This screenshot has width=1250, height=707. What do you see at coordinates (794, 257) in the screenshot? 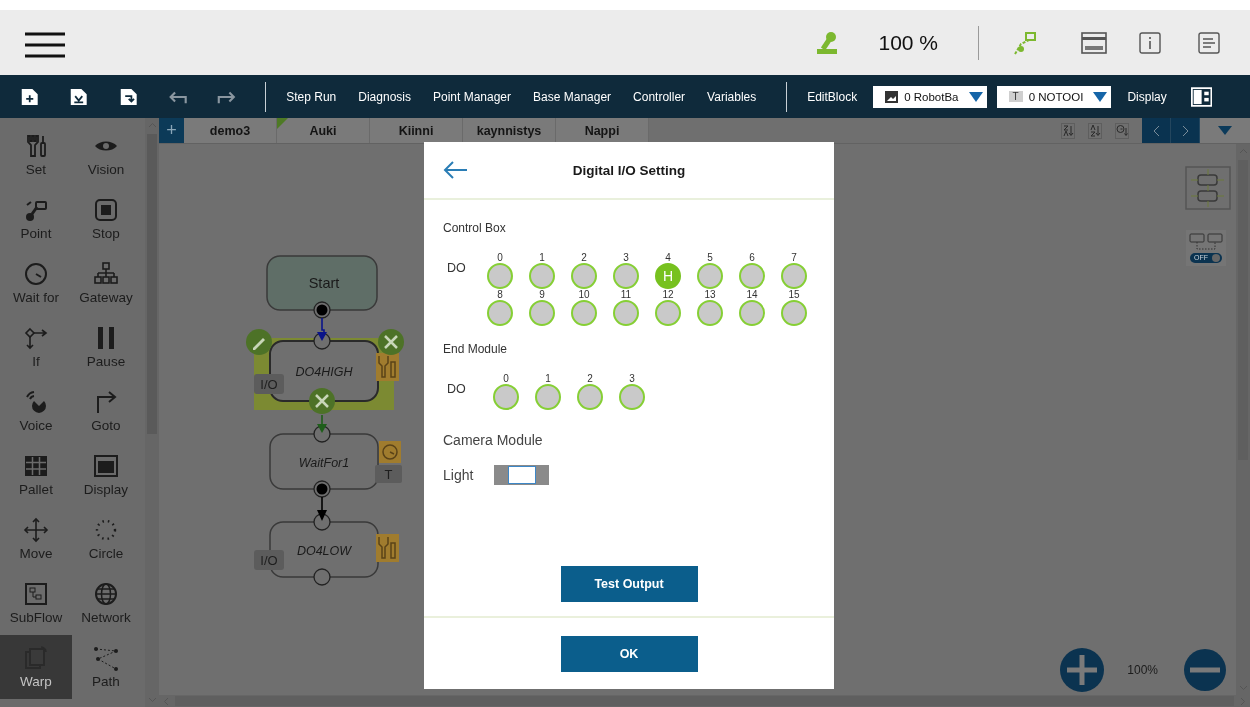
I see `output-number: 7` at bounding box center [794, 257].